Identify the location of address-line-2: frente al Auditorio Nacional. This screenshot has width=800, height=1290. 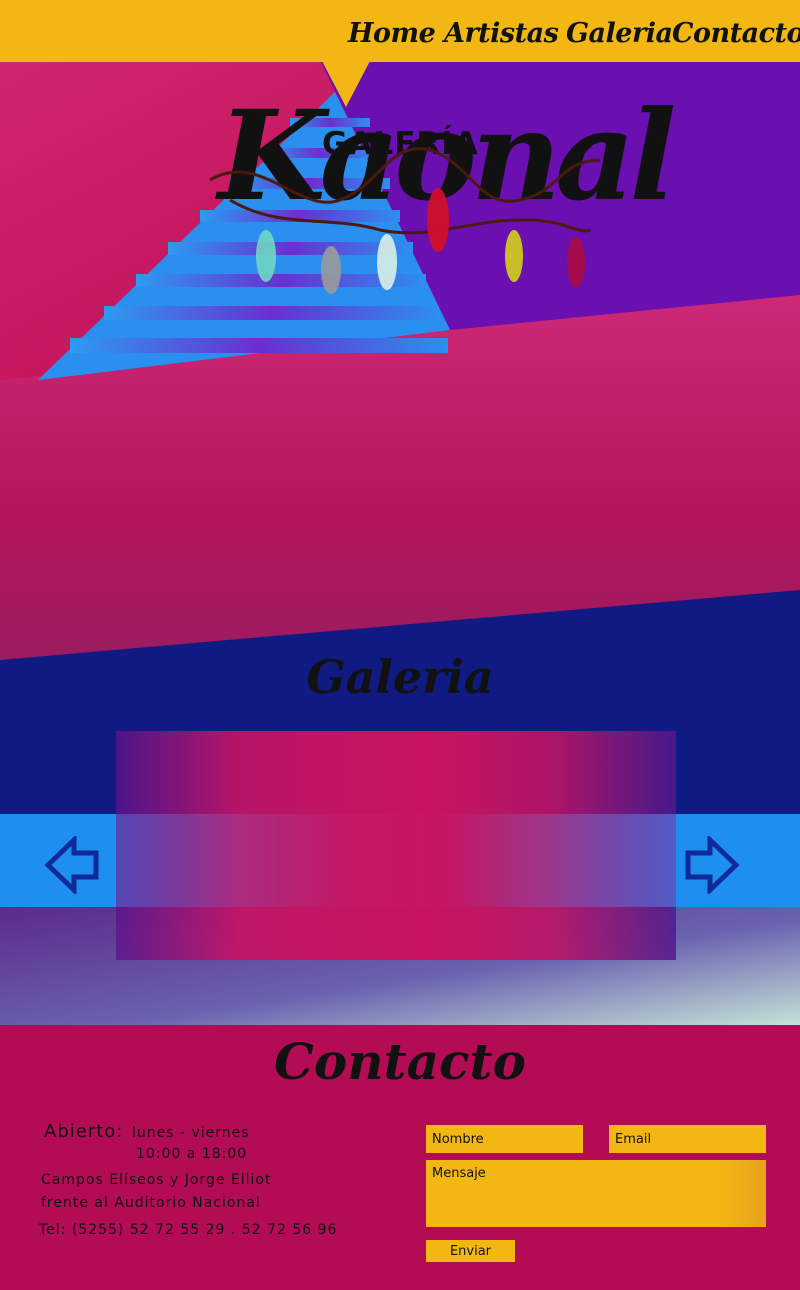
(151, 1203).